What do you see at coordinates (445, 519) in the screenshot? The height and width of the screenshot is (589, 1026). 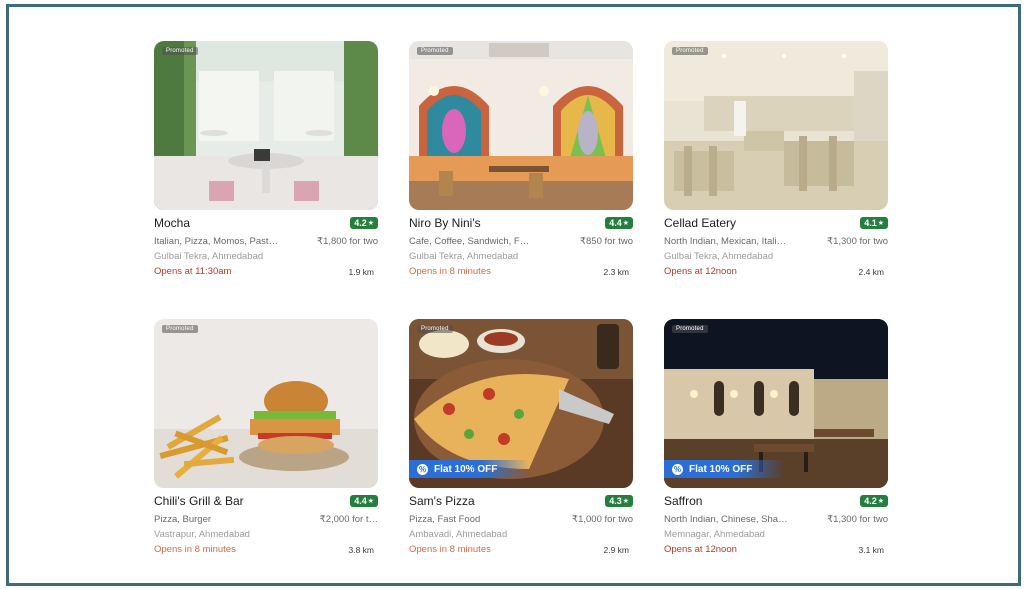 I see `cuisine-list: Pizza, Fast Food` at bounding box center [445, 519].